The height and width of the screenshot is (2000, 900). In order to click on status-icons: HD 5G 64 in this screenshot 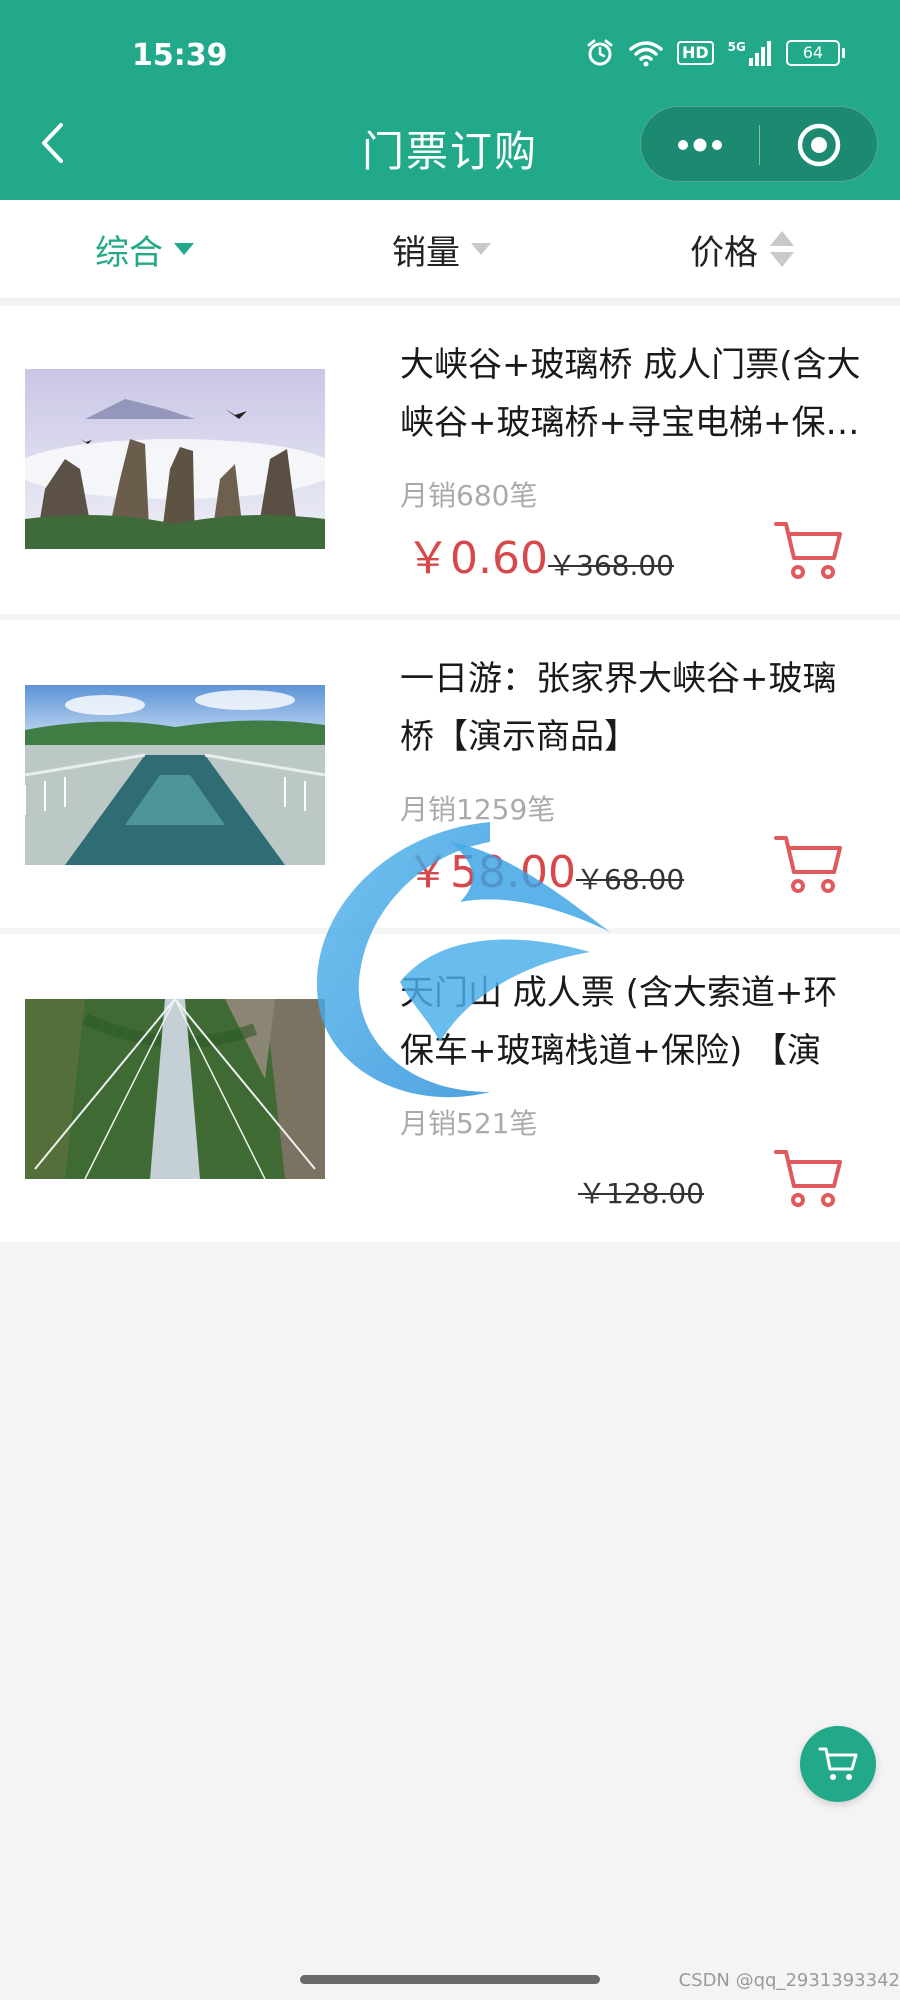, I will do `click(715, 53)`.